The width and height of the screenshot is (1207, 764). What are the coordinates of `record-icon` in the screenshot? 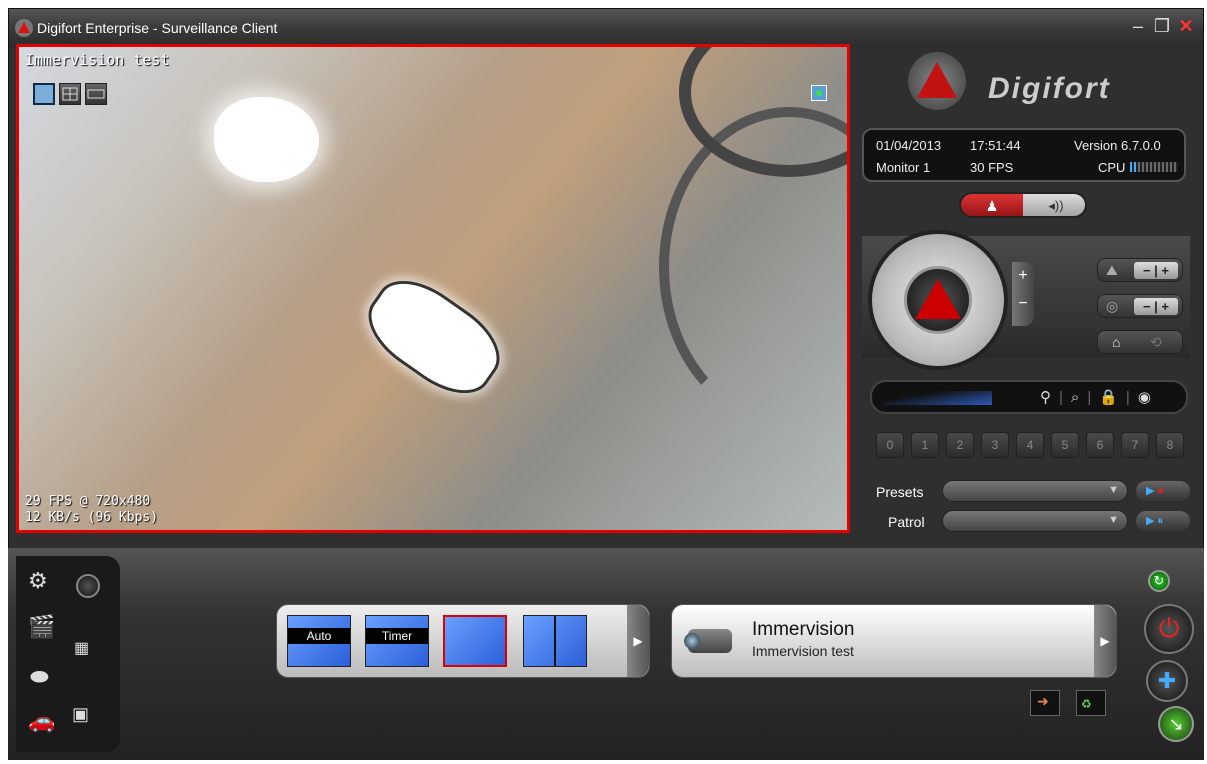 It's located at (88, 586).